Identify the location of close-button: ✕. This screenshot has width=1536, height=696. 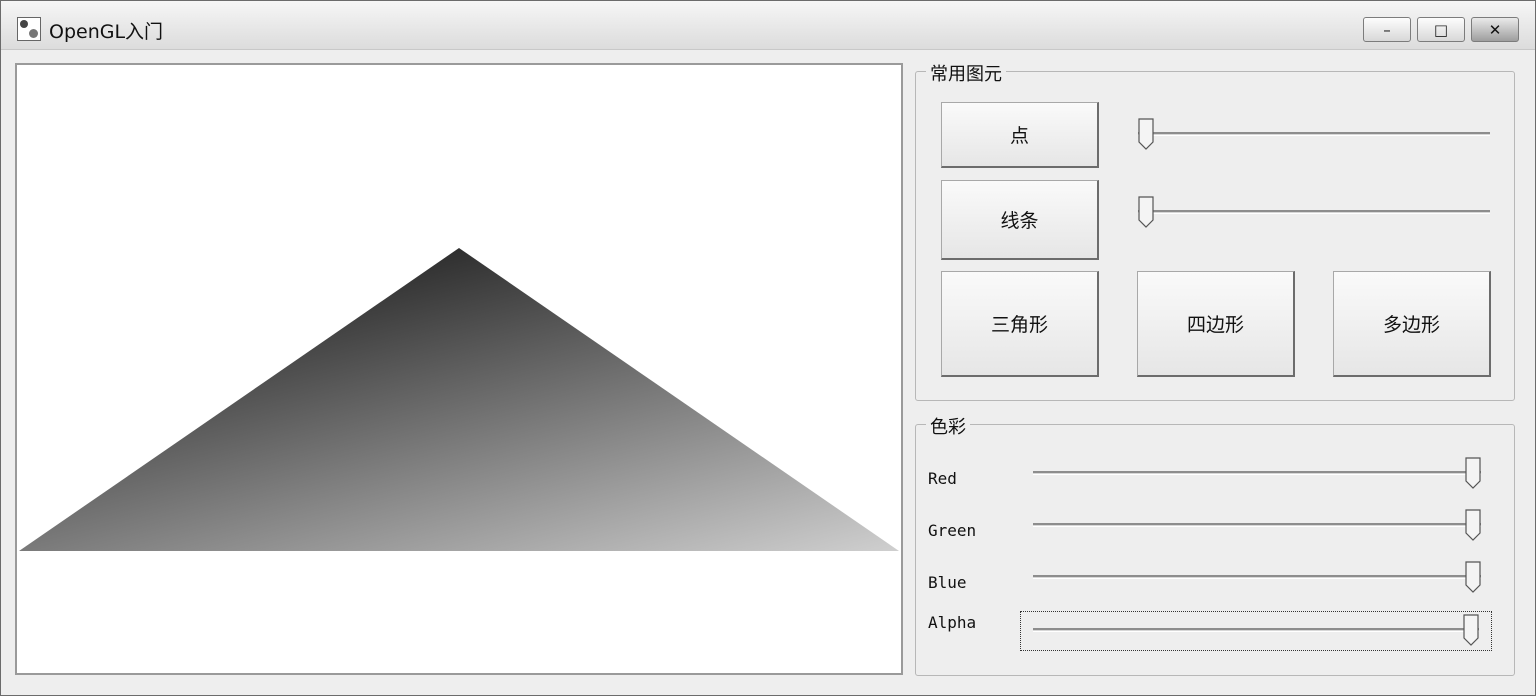
(1495, 29).